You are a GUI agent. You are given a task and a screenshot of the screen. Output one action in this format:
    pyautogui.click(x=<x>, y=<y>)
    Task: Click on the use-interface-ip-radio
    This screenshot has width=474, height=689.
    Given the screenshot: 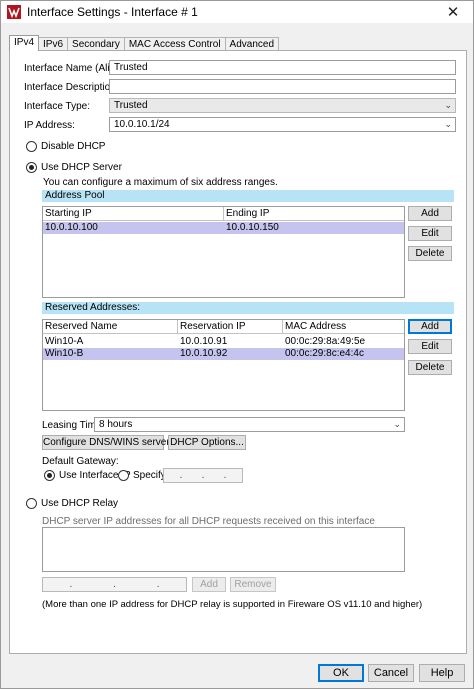 What is the action you would take?
    pyautogui.click(x=49, y=475)
    